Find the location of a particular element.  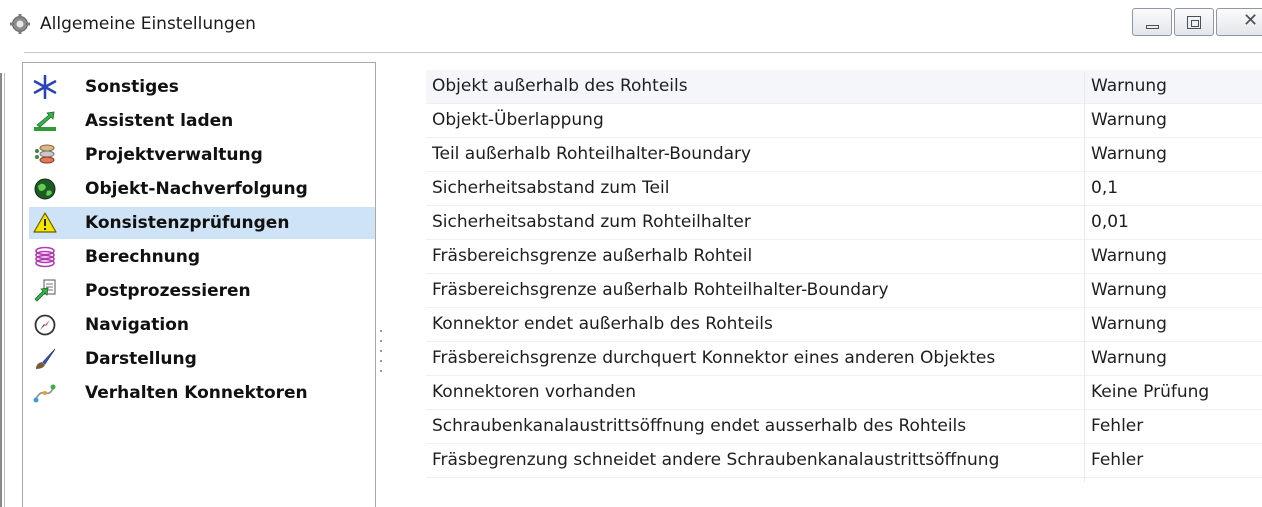

sidebar-item-label: Postprozessieren is located at coordinates (168, 291).